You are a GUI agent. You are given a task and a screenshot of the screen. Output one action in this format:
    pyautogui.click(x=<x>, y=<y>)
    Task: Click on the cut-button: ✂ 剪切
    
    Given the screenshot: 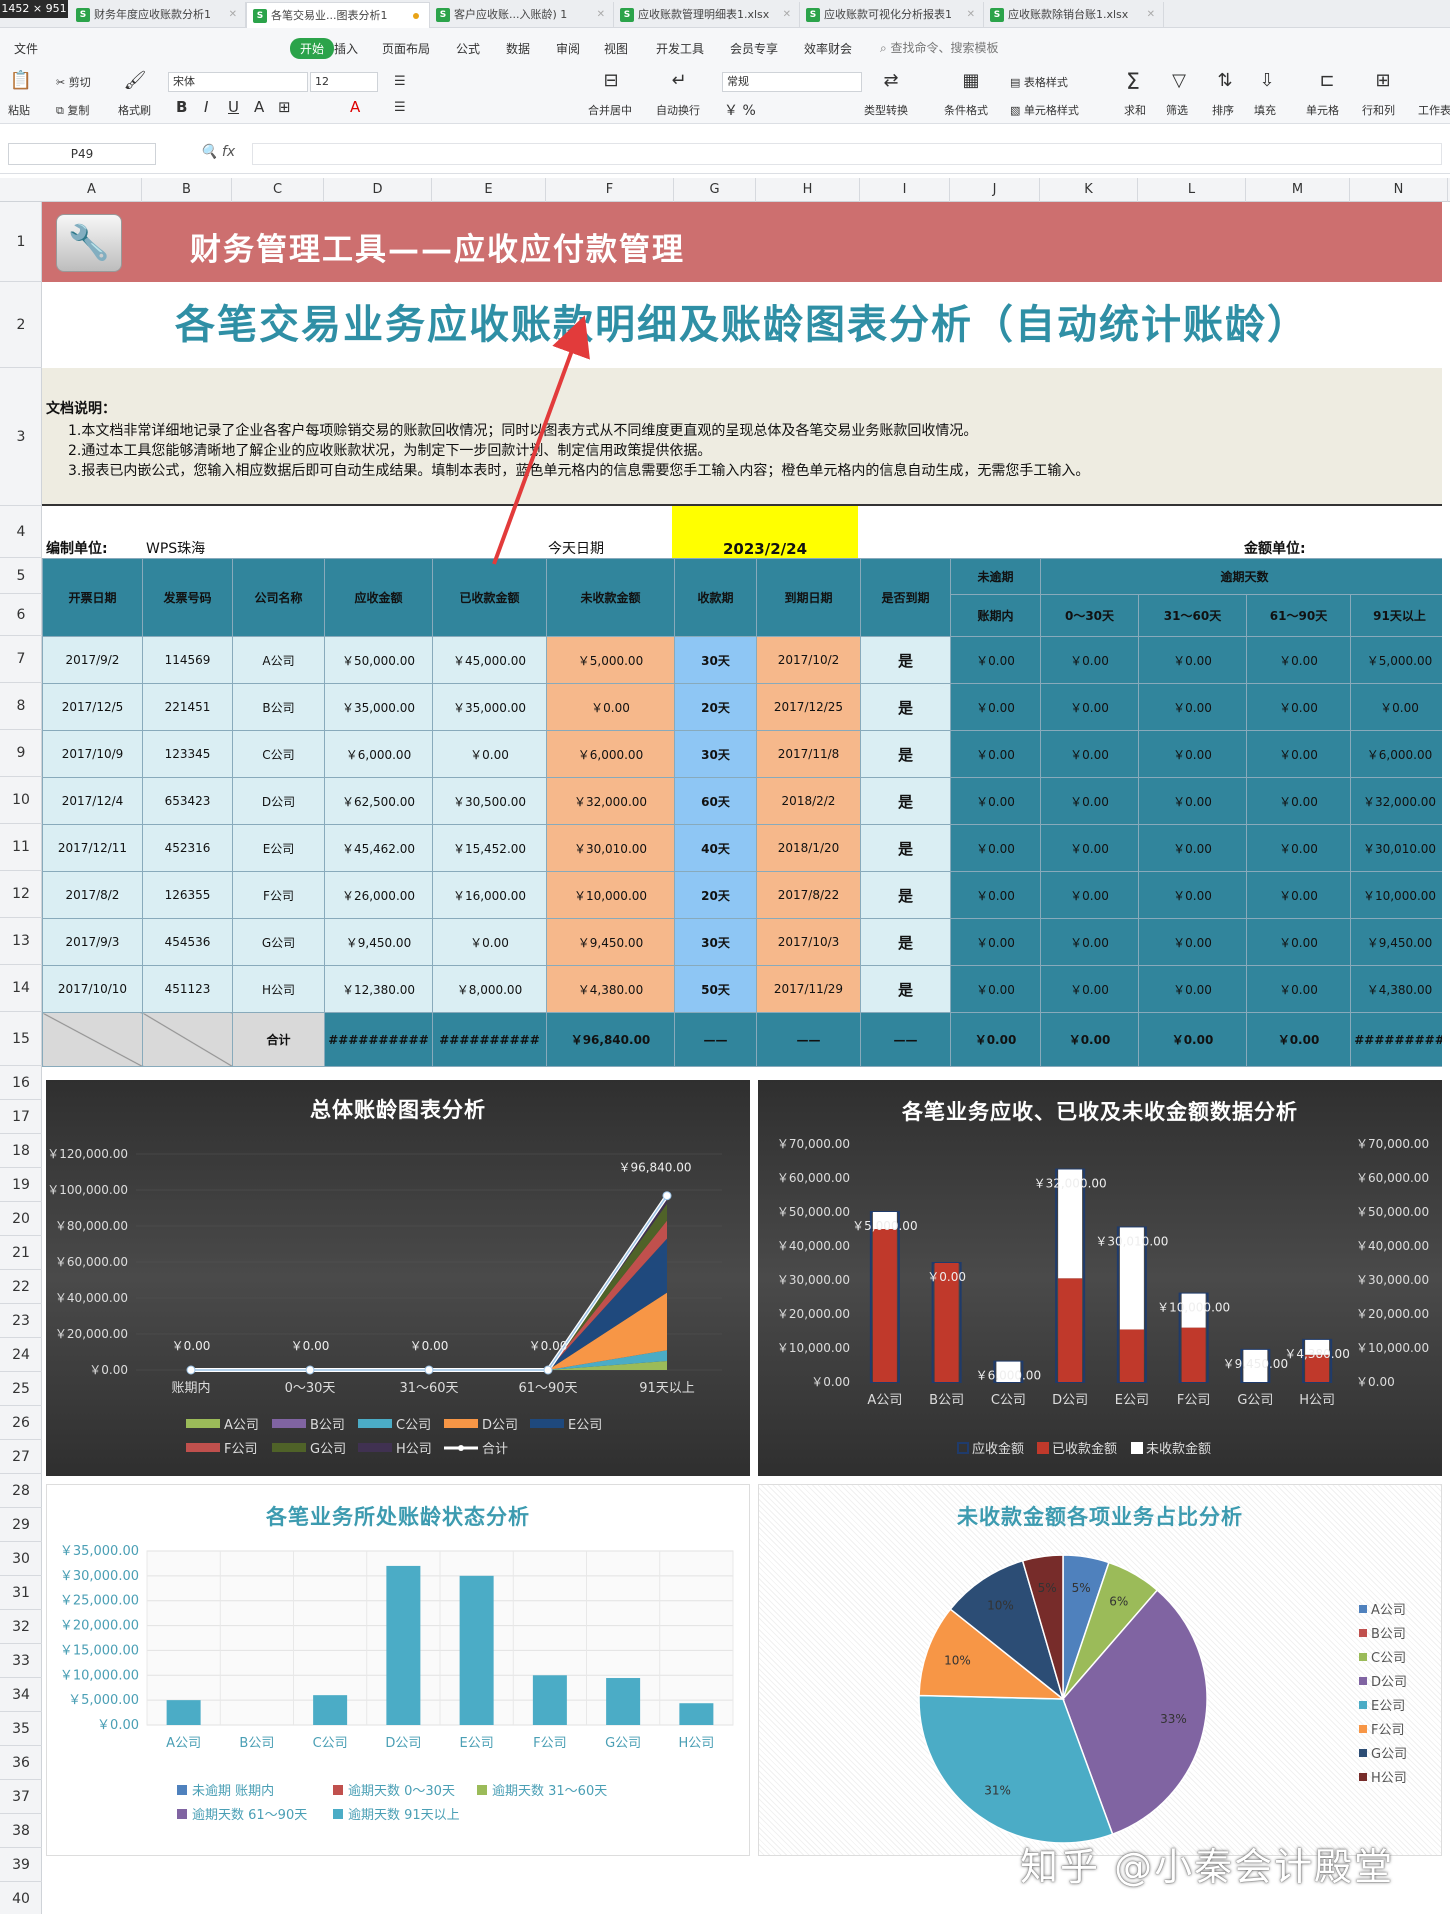 What is the action you would take?
    pyautogui.click(x=73, y=82)
    